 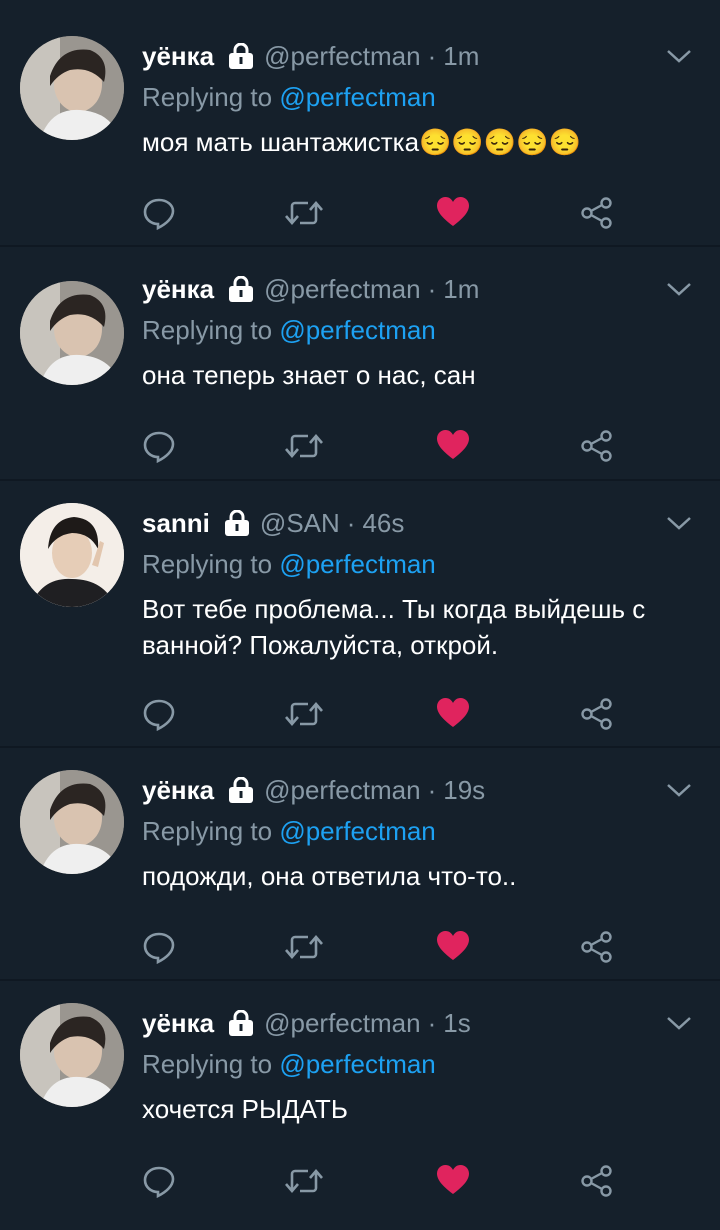 I want to click on handle: @SAN, so click(x=300, y=523).